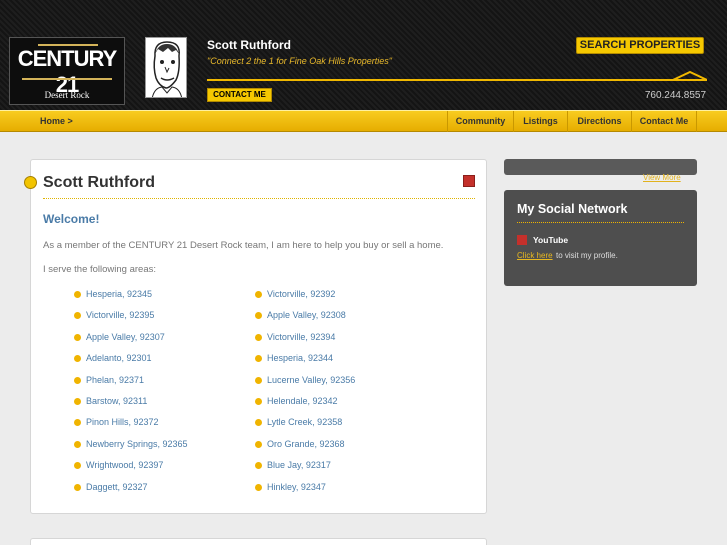  Describe the element at coordinates (258, 541) in the screenshot. I see `secondary-card` at that location.